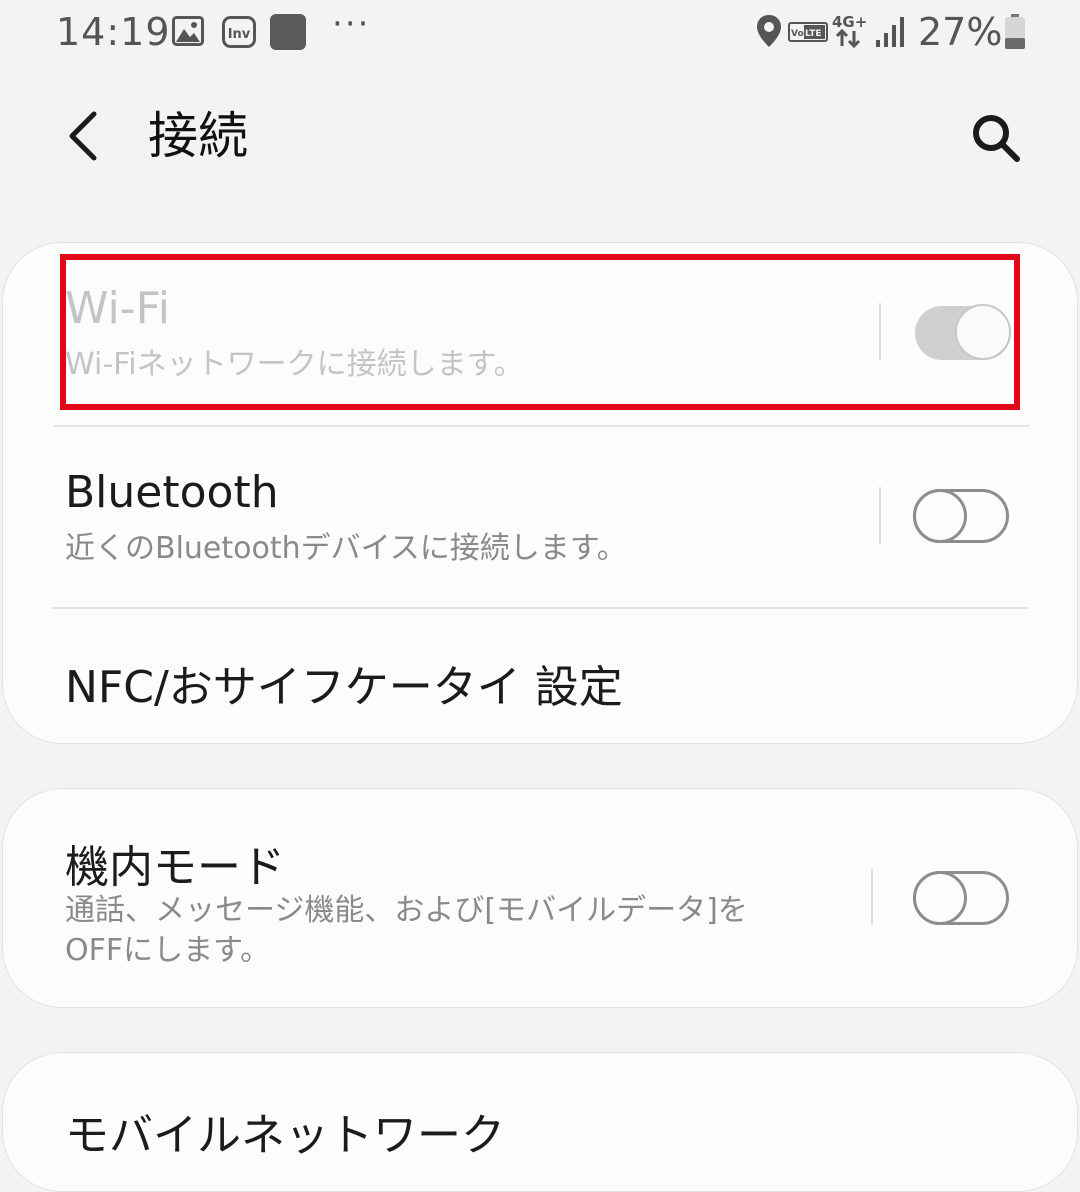 The width and height of the screenshot is (1080, 1192). Describe the element at coordinates (344, 687) in the screenshot. I see `nfc-title: NFC/おサイフケータイ 設定` at that location.